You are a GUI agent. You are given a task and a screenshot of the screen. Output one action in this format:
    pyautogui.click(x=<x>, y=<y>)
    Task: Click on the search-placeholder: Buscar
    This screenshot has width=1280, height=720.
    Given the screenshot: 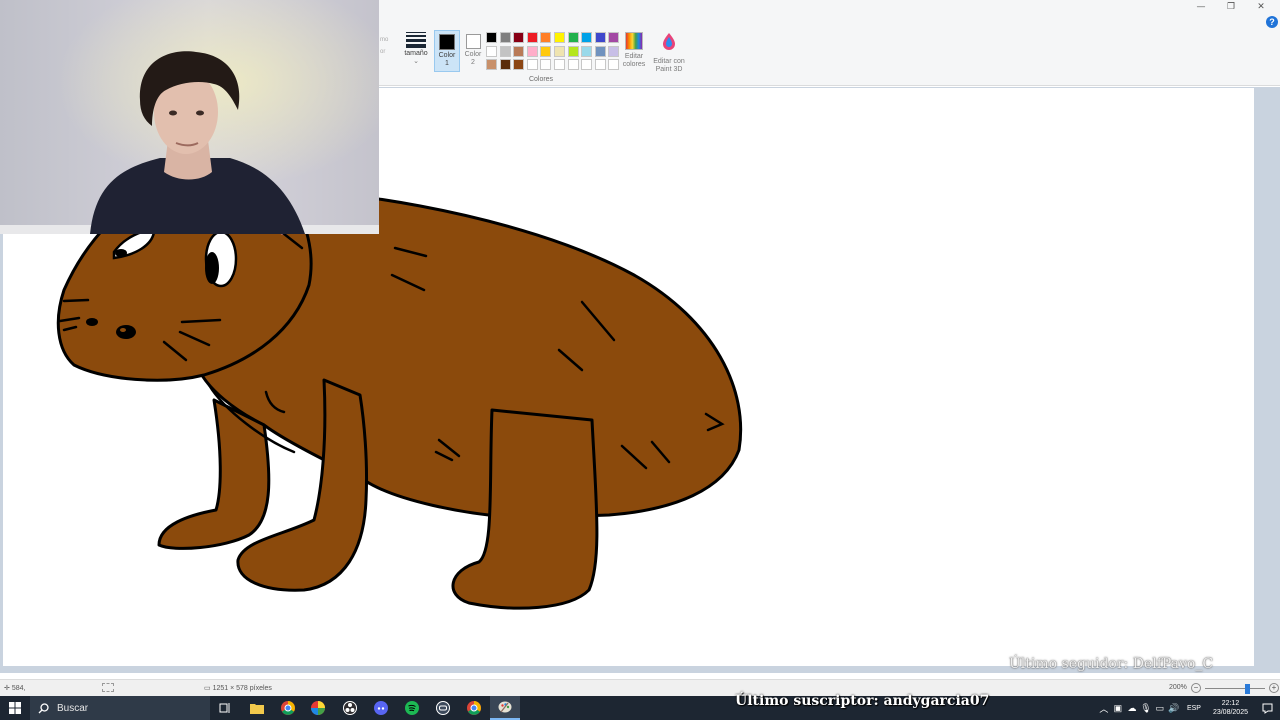 What is the action you would take?
    pyautogui.click(x=73, y=708)
    